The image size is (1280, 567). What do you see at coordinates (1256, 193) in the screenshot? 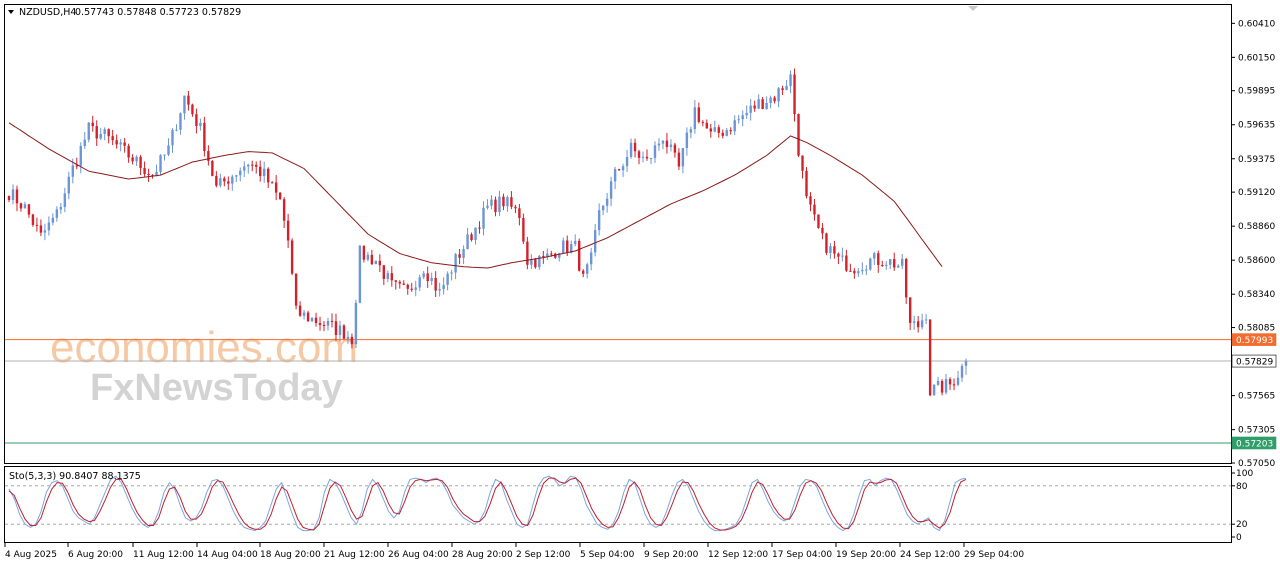
I see `price-tick-label-5: 0.59120` at bounding box center [1256, 193].